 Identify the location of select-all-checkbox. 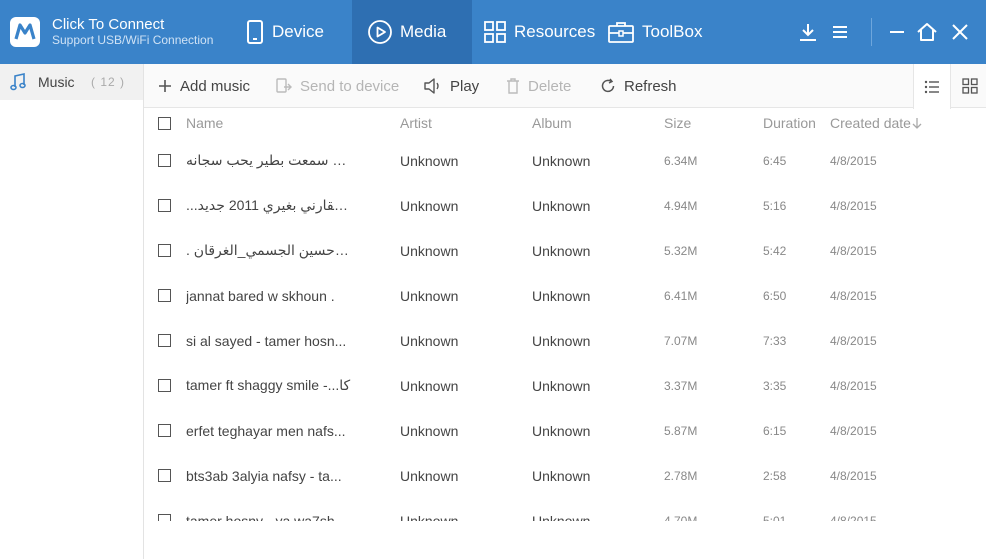
(164, 123).